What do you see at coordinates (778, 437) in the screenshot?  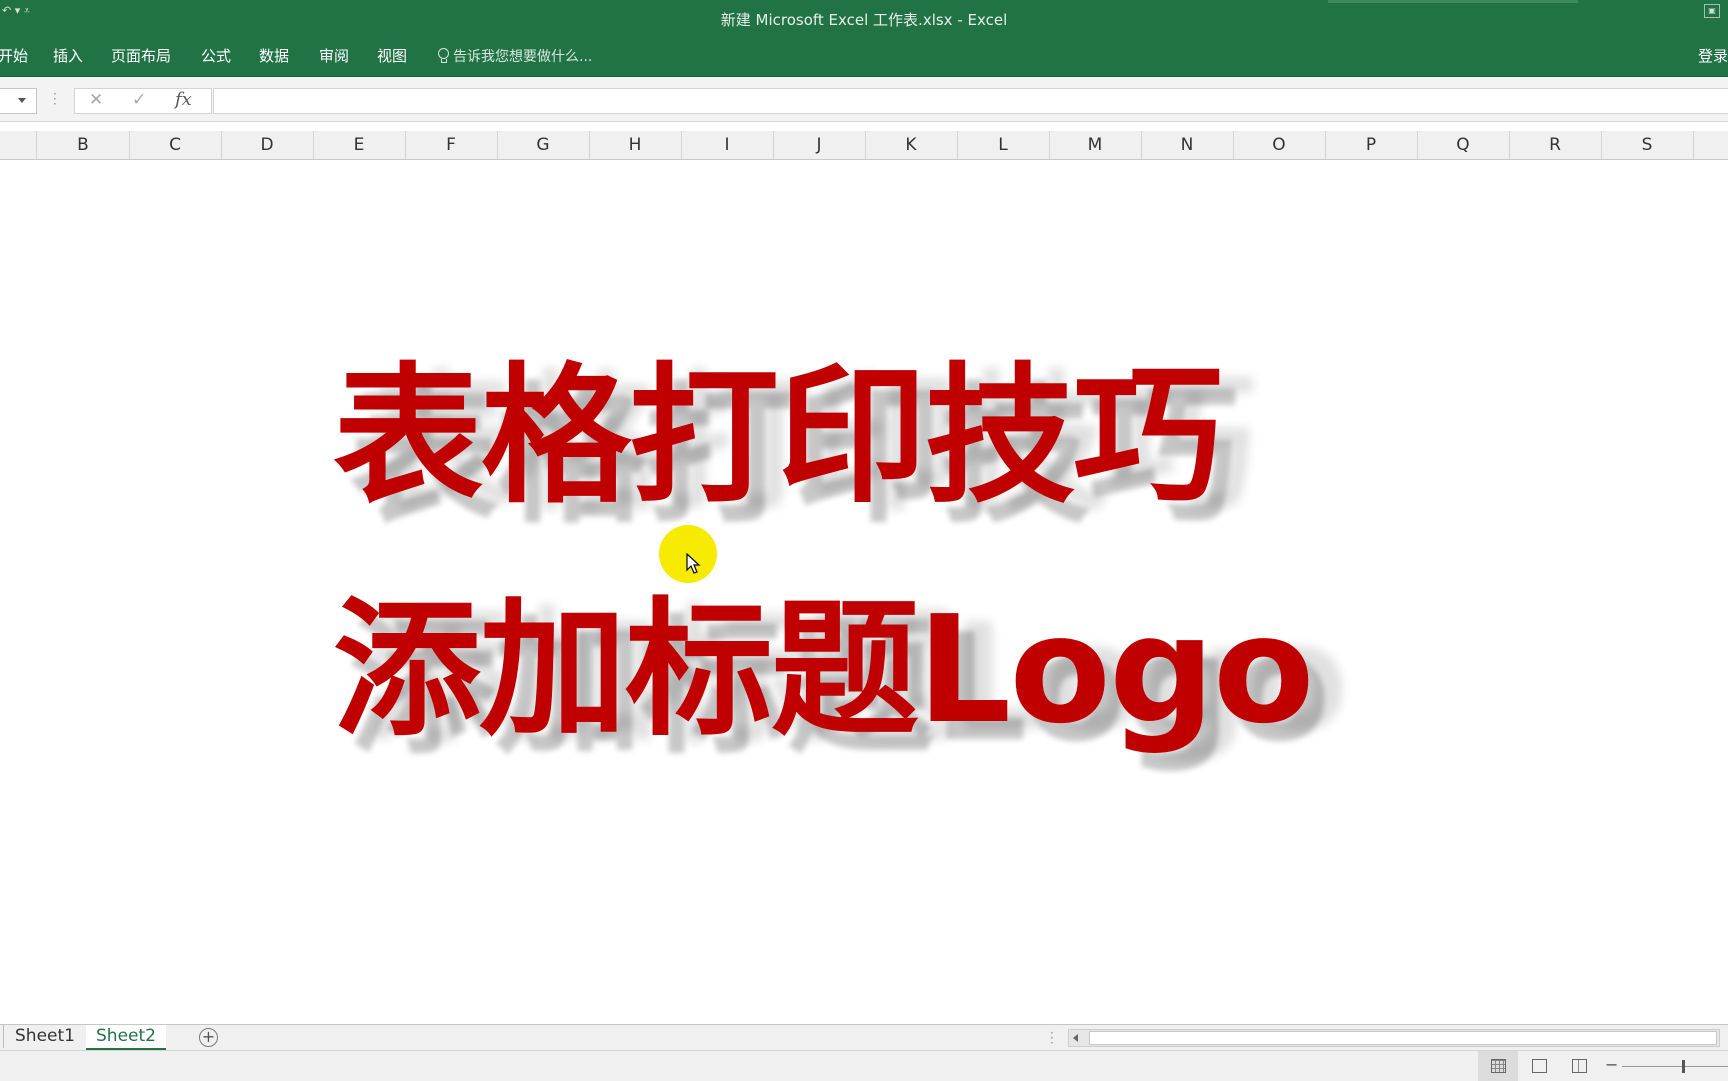 I see `headline-text-1: 表格打印技巧` at bounding box center [778, 437].